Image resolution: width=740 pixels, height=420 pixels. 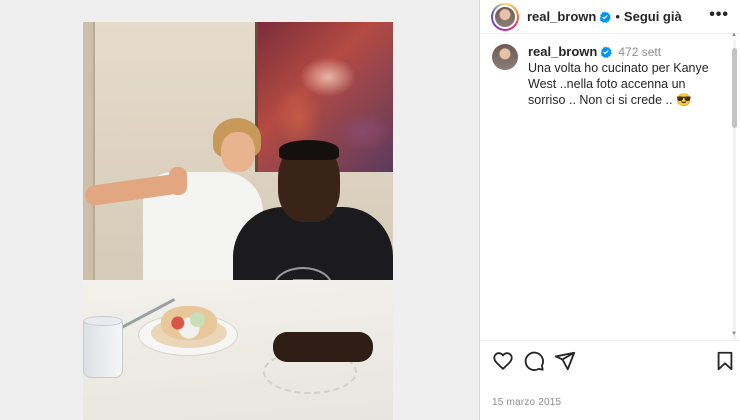 What do you see at coordinates (178, 181) in the screenshot?
I see `photo-woman-hand` at bounding box center [178, 181].